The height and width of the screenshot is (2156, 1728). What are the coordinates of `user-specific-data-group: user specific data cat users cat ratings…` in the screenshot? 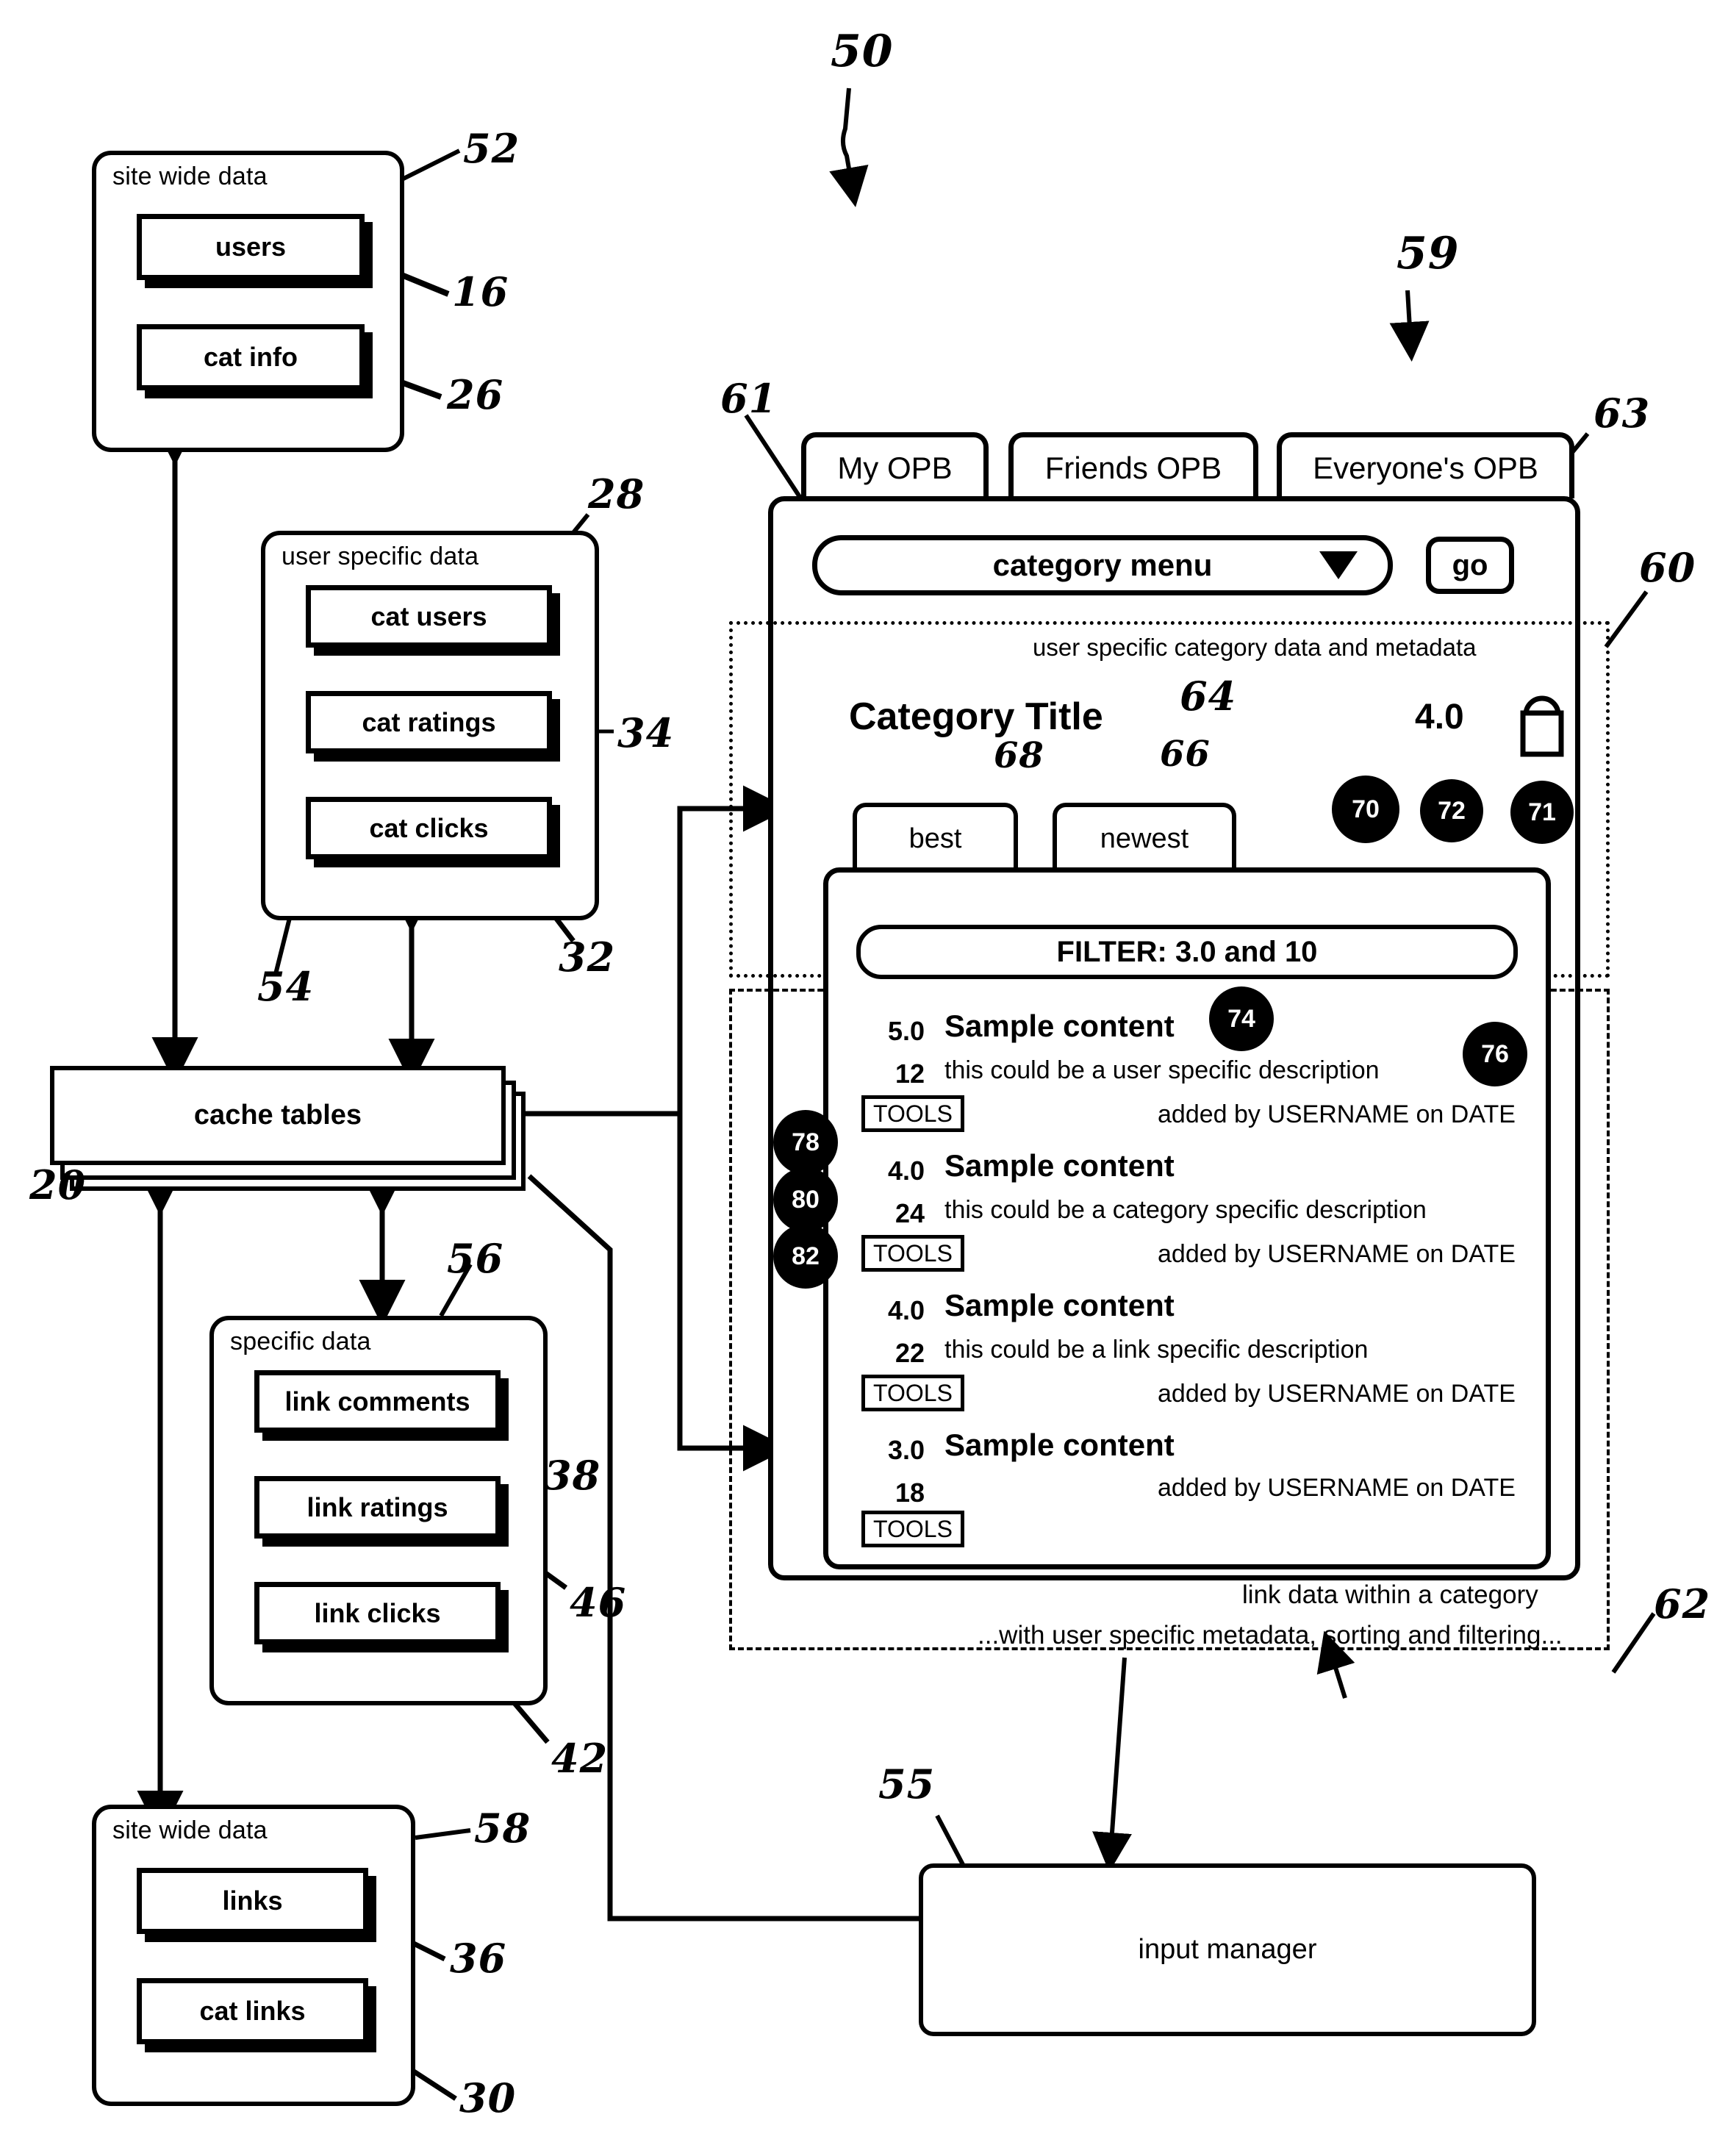 It's located at (430, 726).